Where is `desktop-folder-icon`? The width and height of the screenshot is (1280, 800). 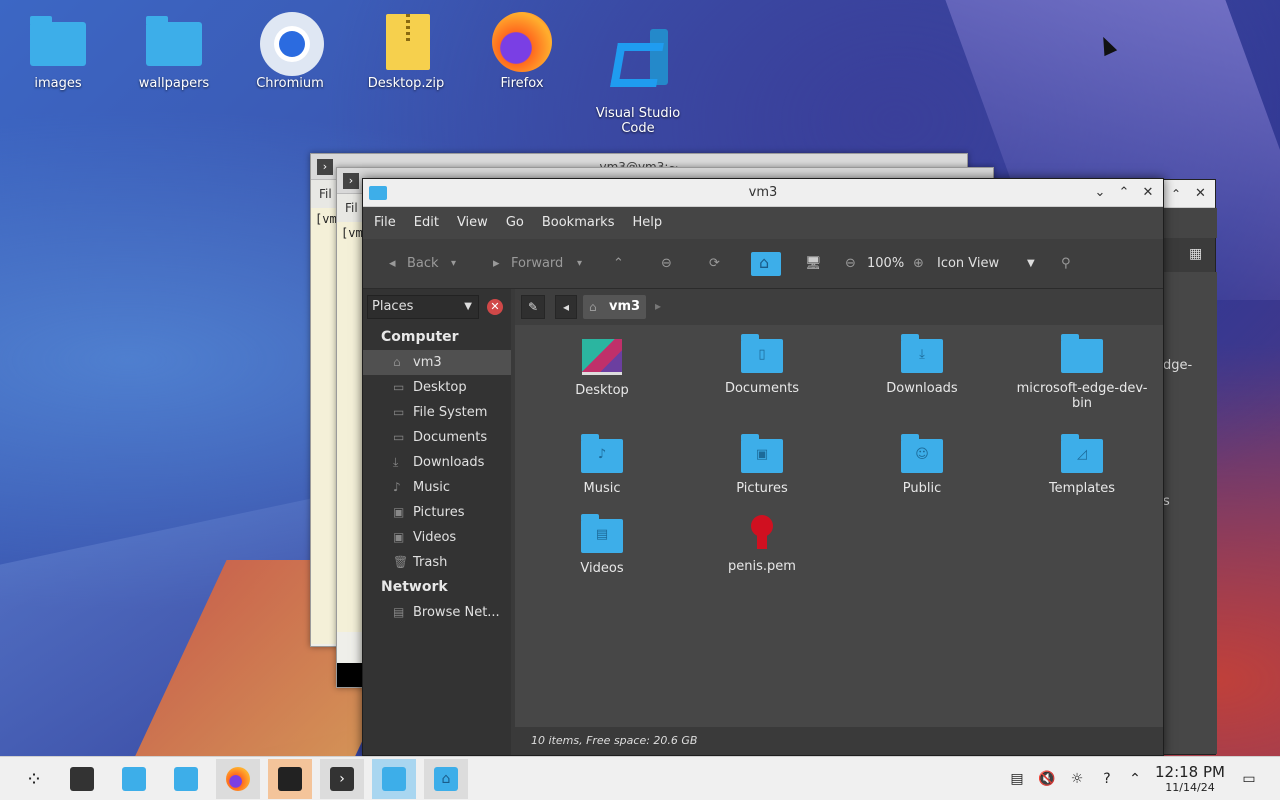
desktop-folder-icon is located at coordinates (602, 357).